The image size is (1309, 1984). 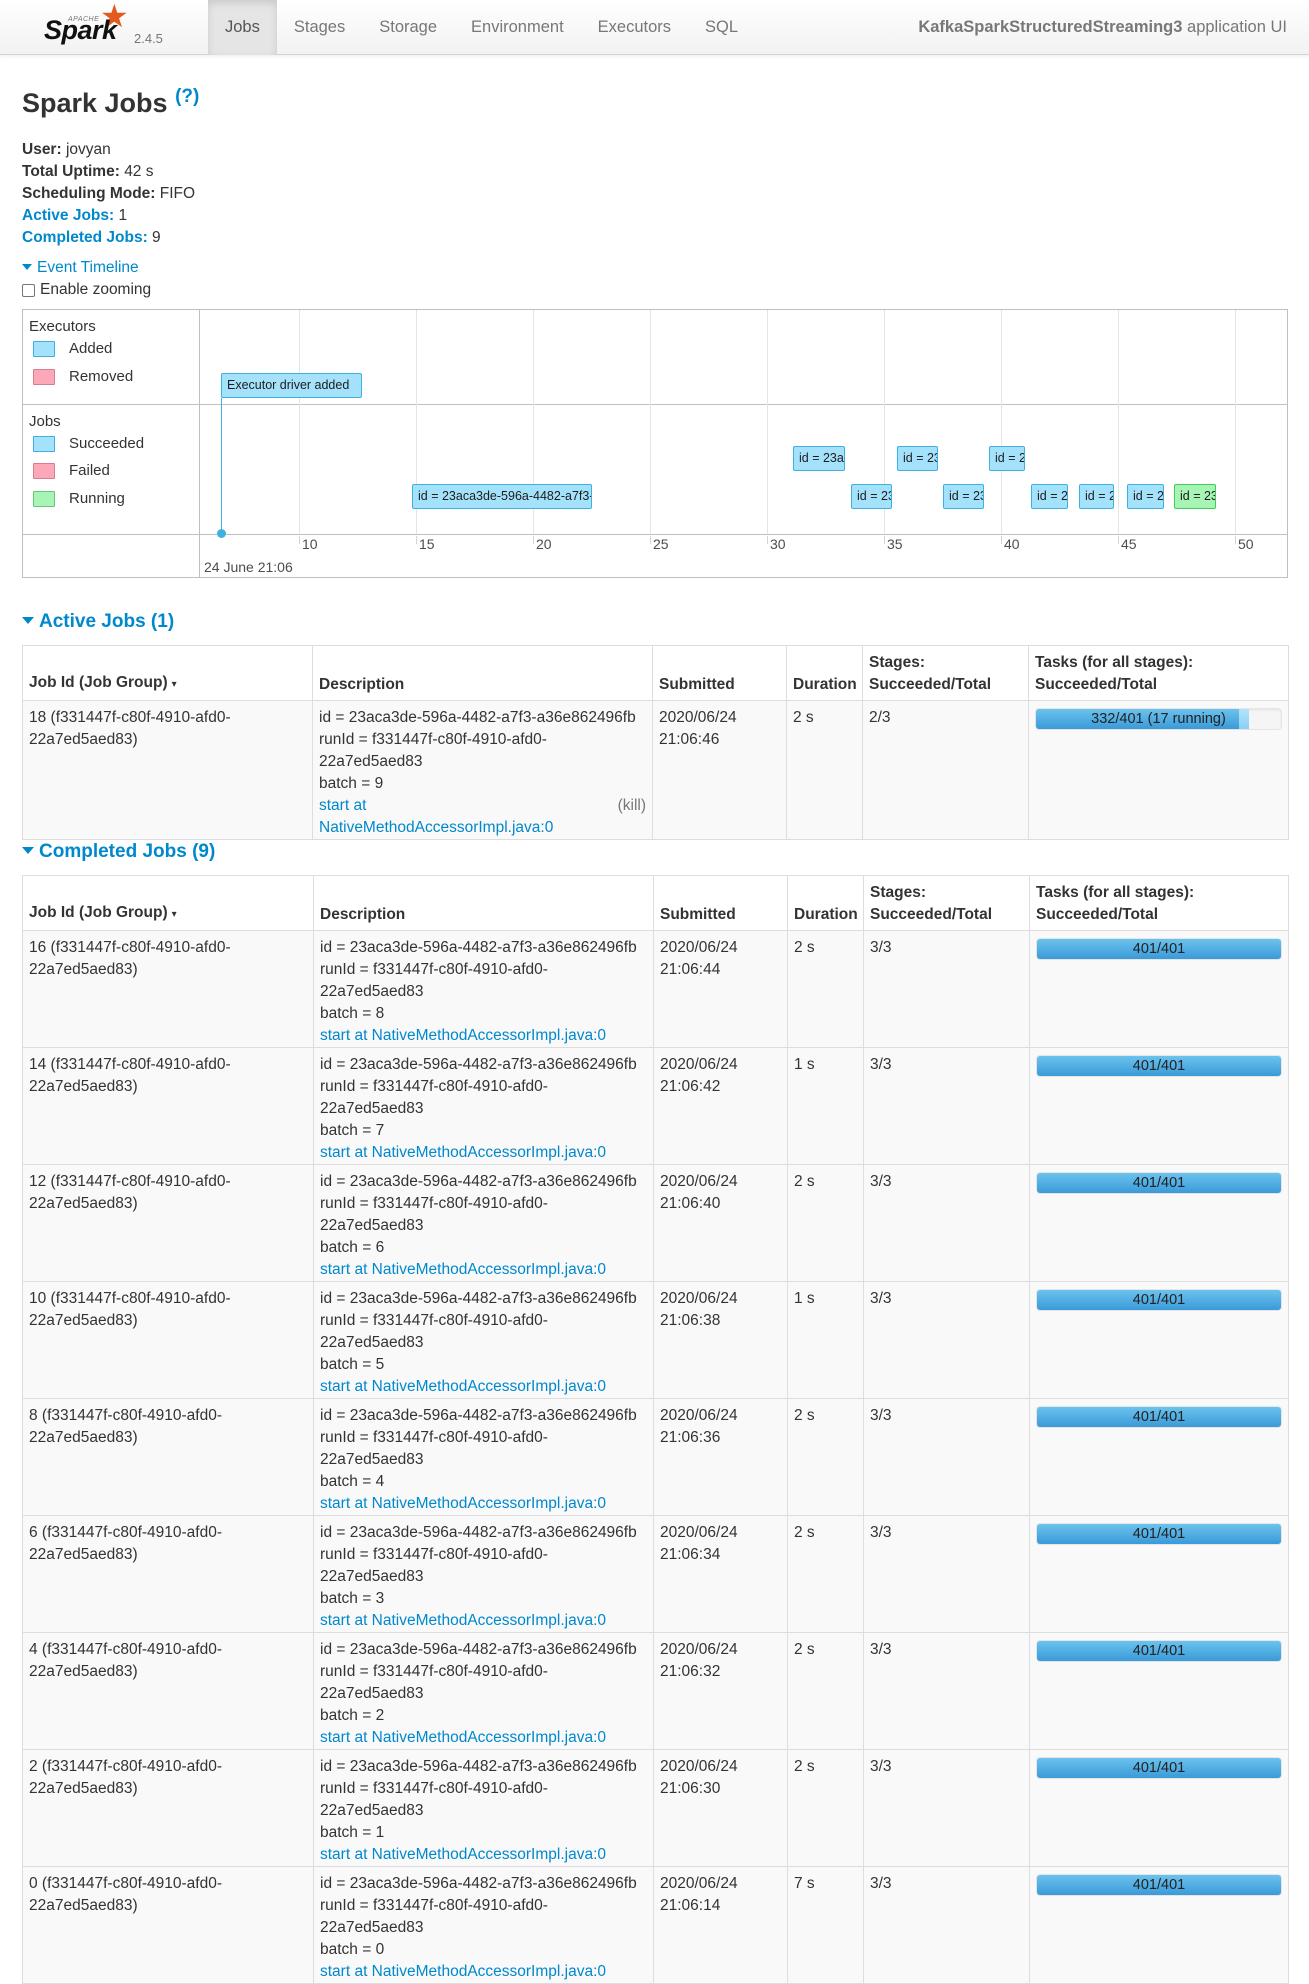 What do you see at coordinates (690, 1203) in the screenshot?
I see `submitted-time: 21:06:40` at bounding box center [690, 1203].